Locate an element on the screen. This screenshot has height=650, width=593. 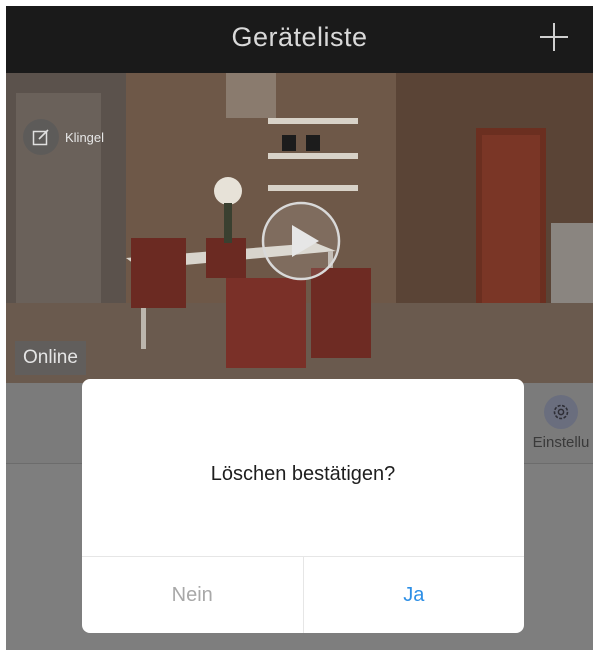
play-button is located at coordinates (301, 241).